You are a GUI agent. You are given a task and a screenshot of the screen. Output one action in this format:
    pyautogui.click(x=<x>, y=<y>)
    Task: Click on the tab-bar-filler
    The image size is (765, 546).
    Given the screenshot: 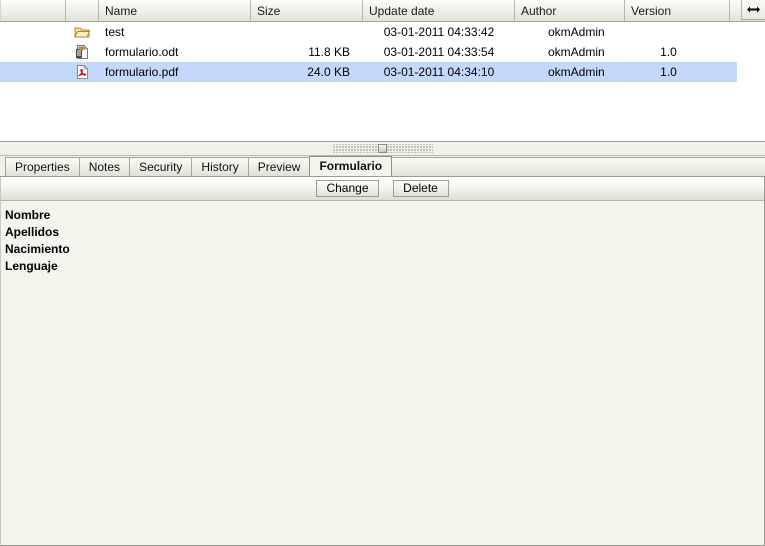 What is the action you would take?
    pyautogui.click(x=578, y=166)
    